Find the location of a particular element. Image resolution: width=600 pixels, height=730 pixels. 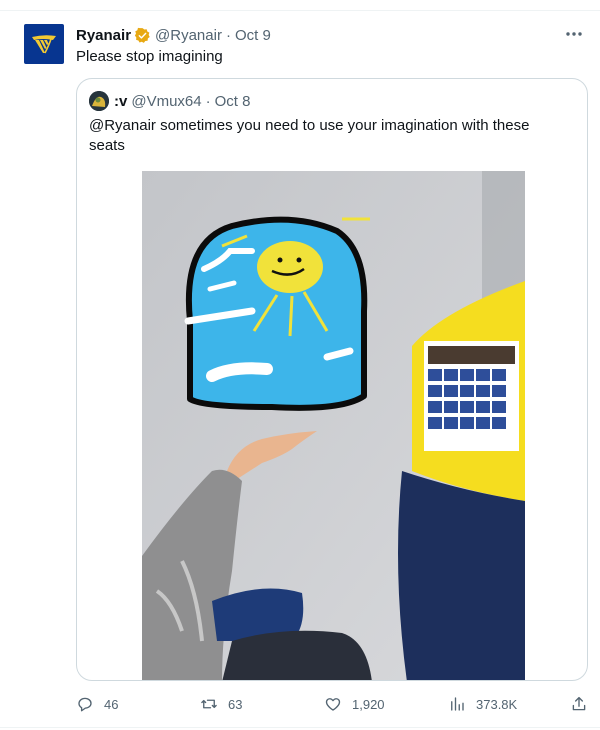

share-icon is located at coordinates (579, 703).